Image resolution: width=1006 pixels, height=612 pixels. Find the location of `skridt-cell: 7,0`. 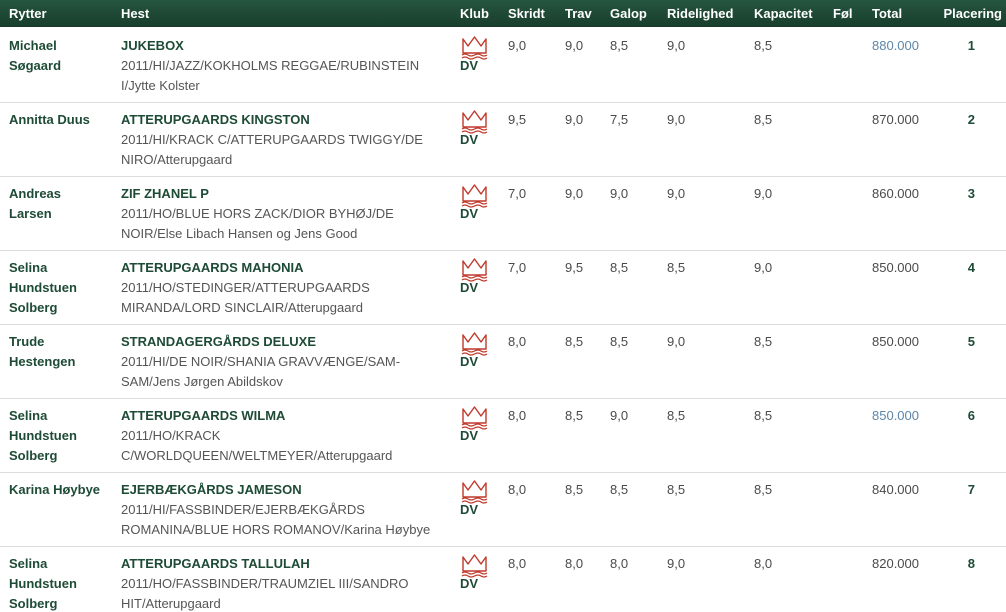

skridt-cell: 7,0 is located at coordinates (517, 193).